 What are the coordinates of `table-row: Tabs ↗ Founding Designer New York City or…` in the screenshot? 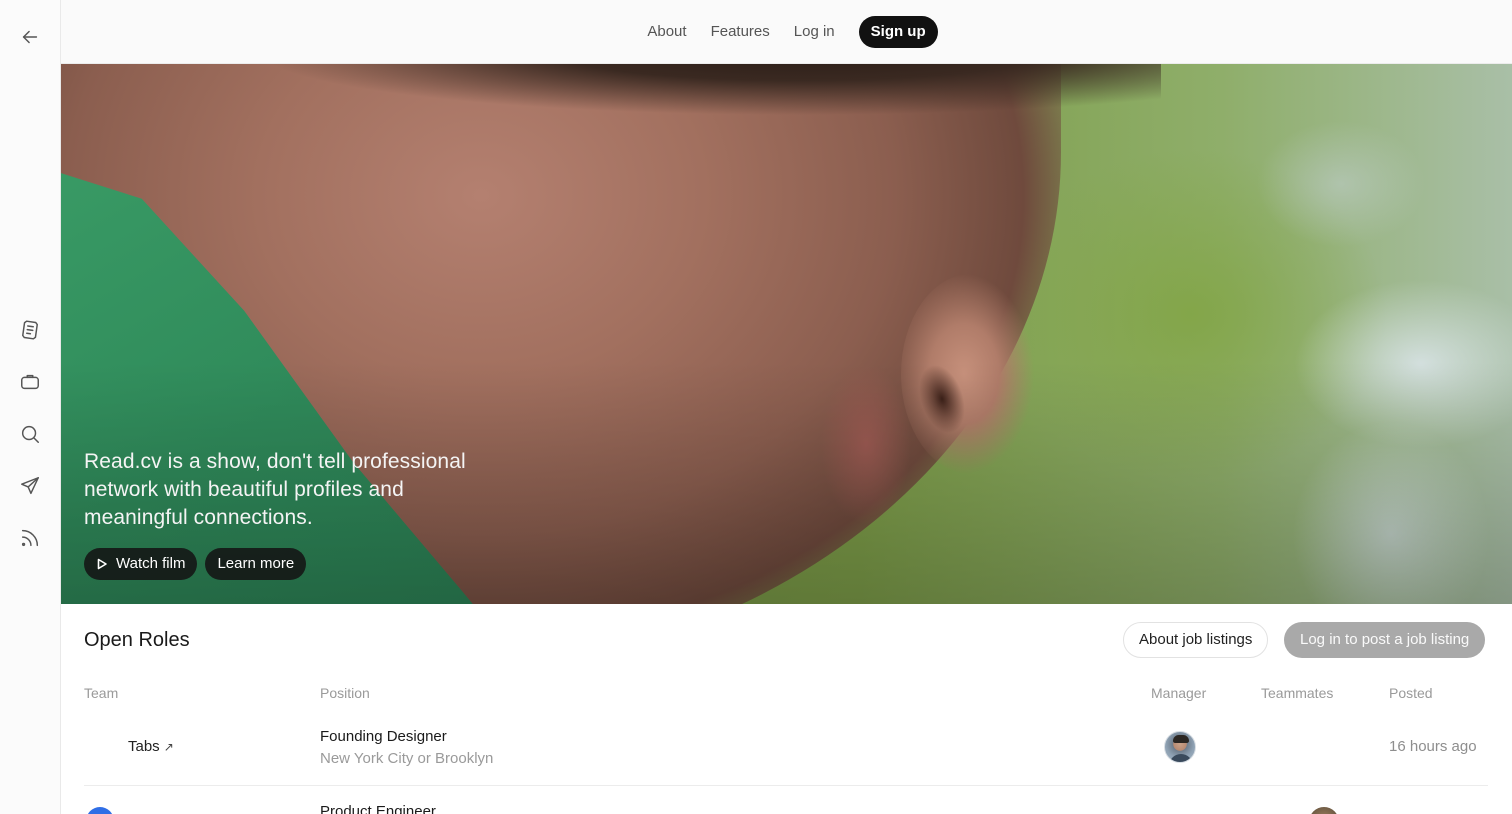 It's located at (786, 748).